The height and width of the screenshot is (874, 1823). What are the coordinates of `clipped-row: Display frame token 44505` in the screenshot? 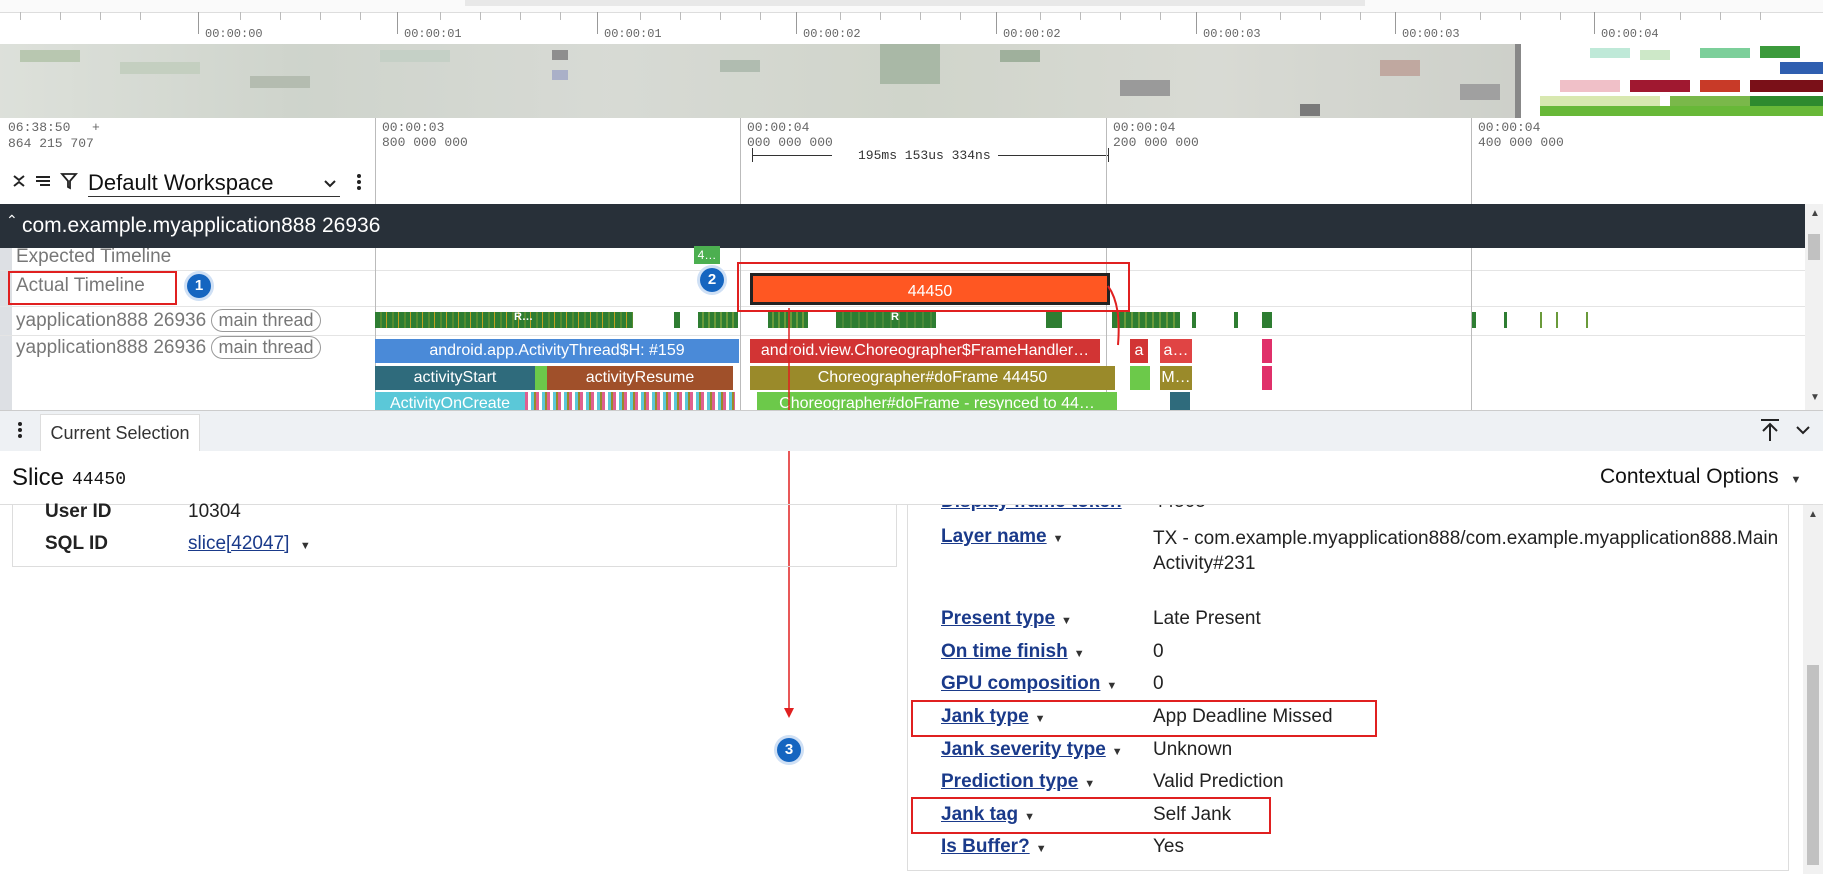 It's located at (1347, 509).